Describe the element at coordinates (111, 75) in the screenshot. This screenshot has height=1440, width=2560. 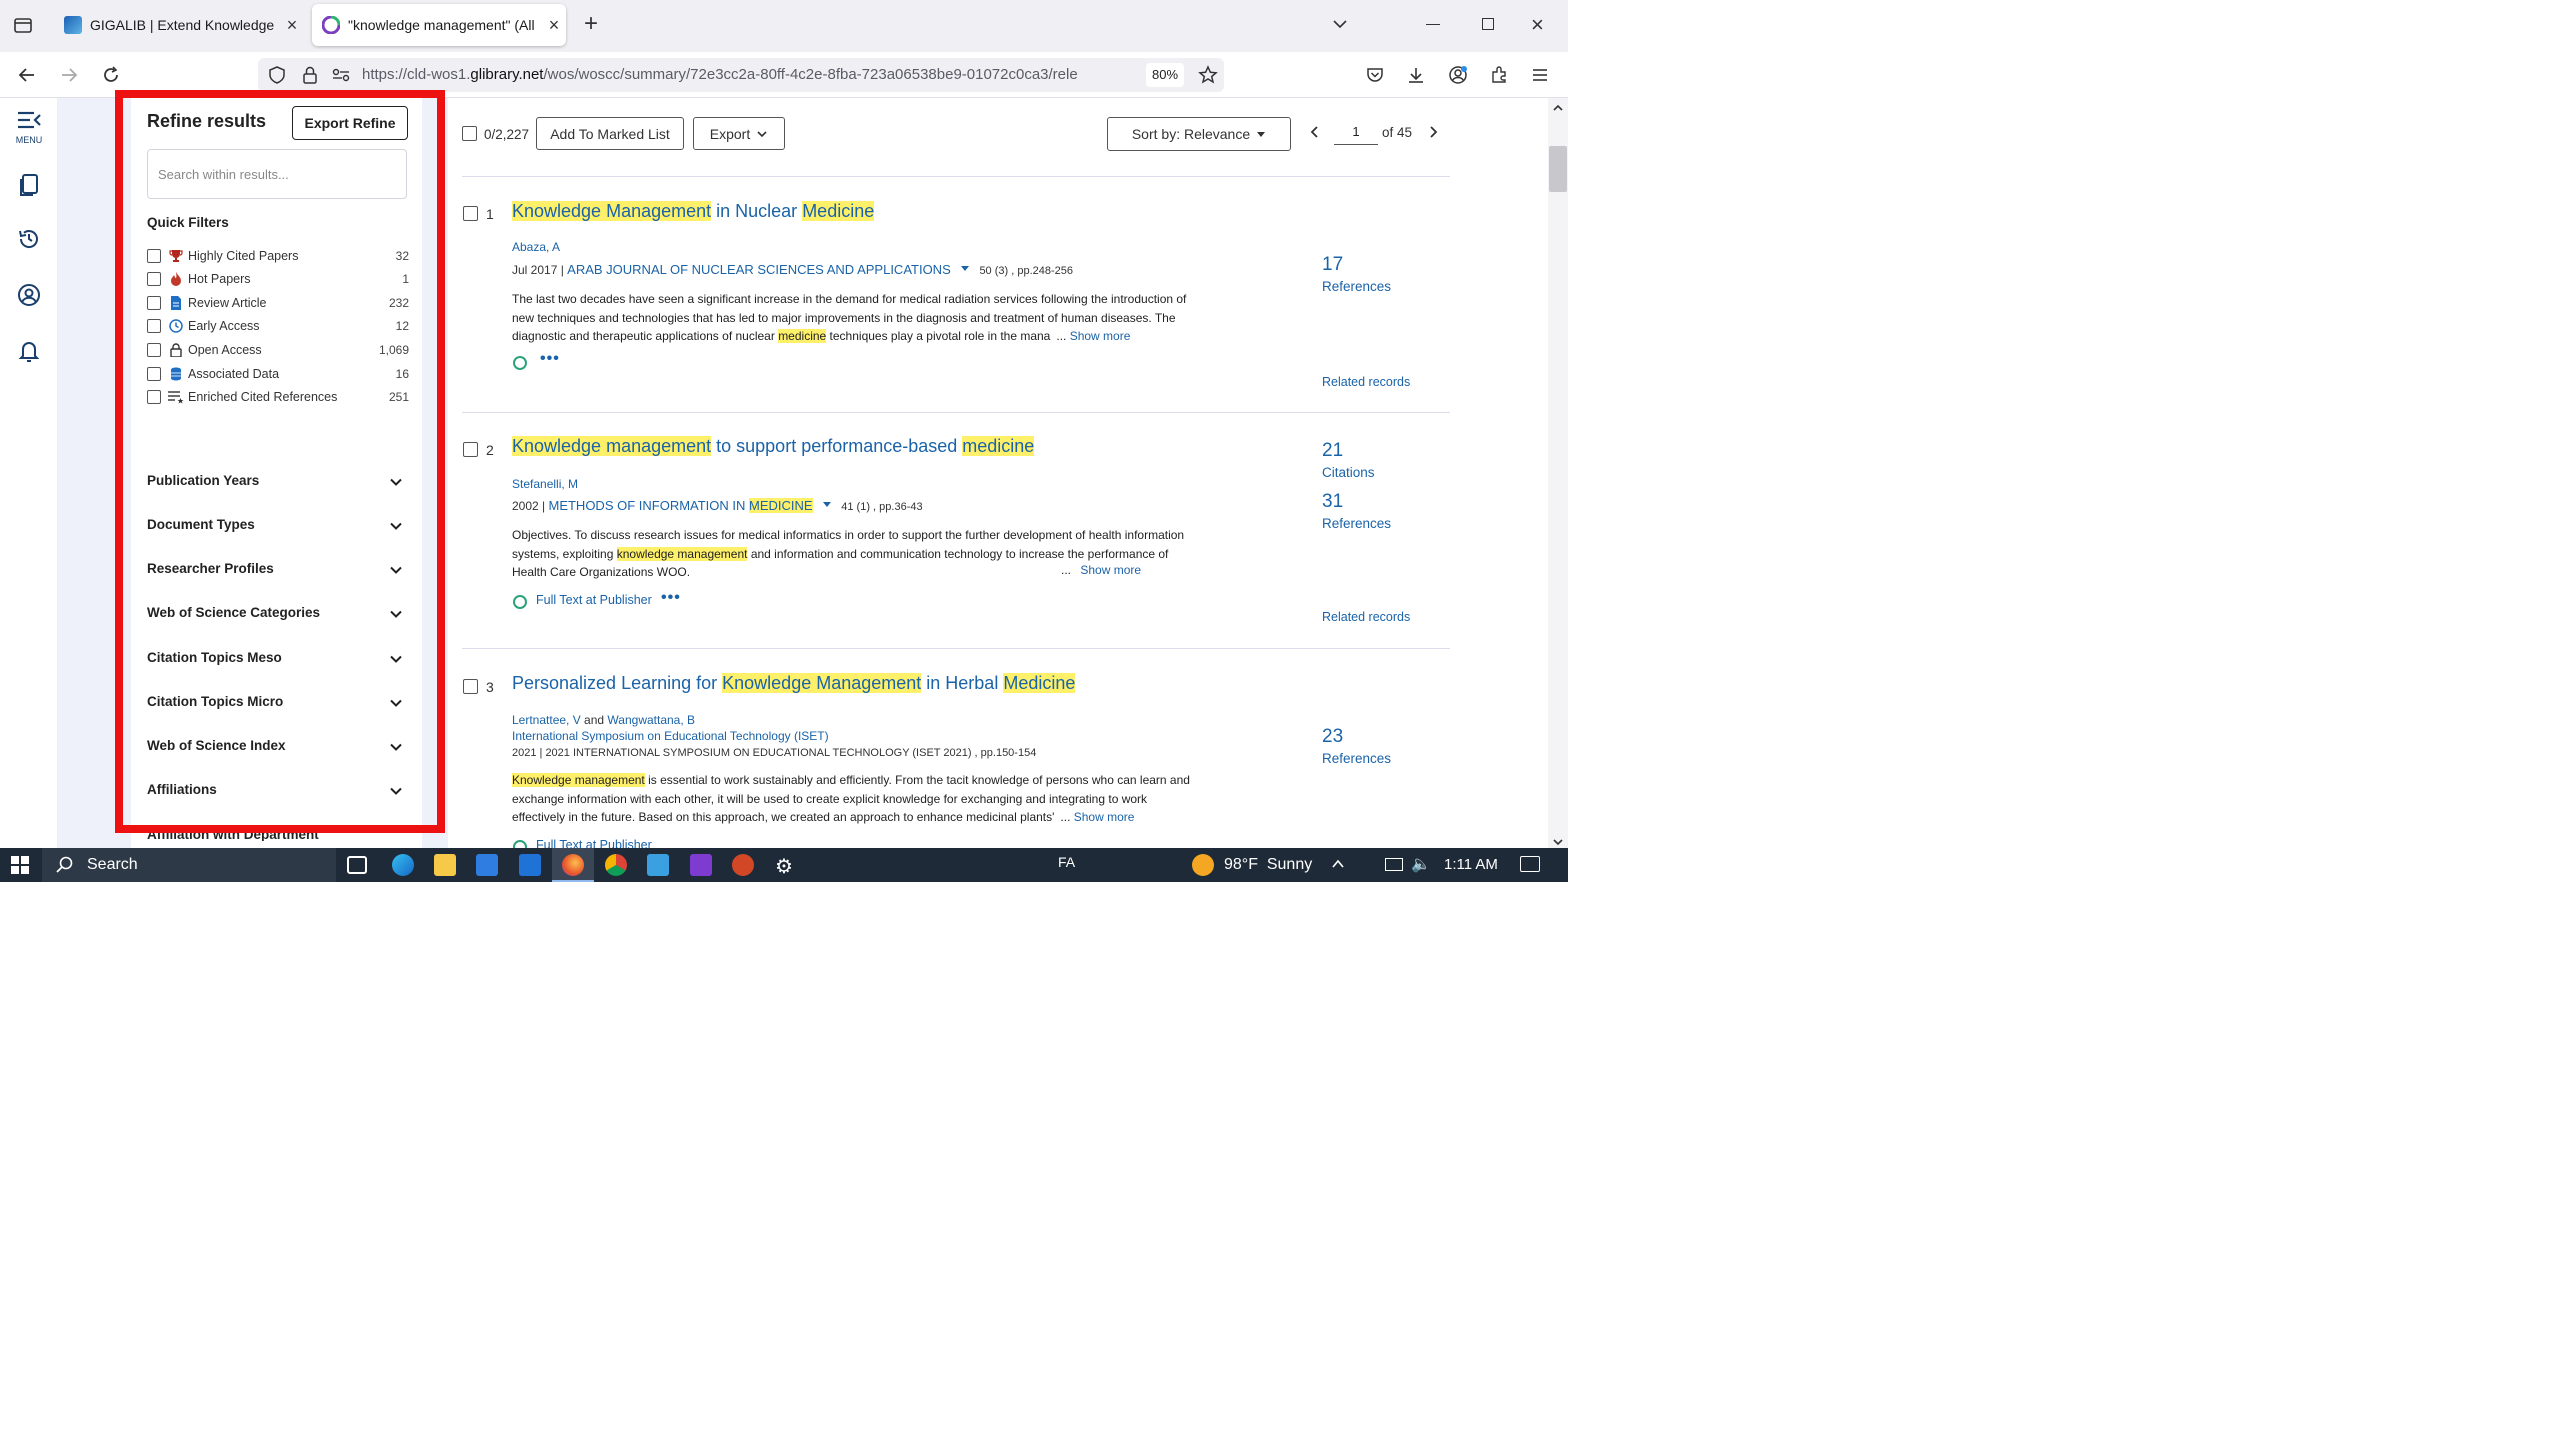
I see `reload-button` at that location.